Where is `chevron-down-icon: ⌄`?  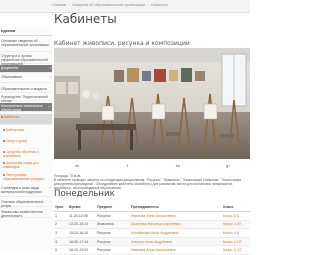
chevron-down-icon: ⌄ is located at coordinates (49, 105).